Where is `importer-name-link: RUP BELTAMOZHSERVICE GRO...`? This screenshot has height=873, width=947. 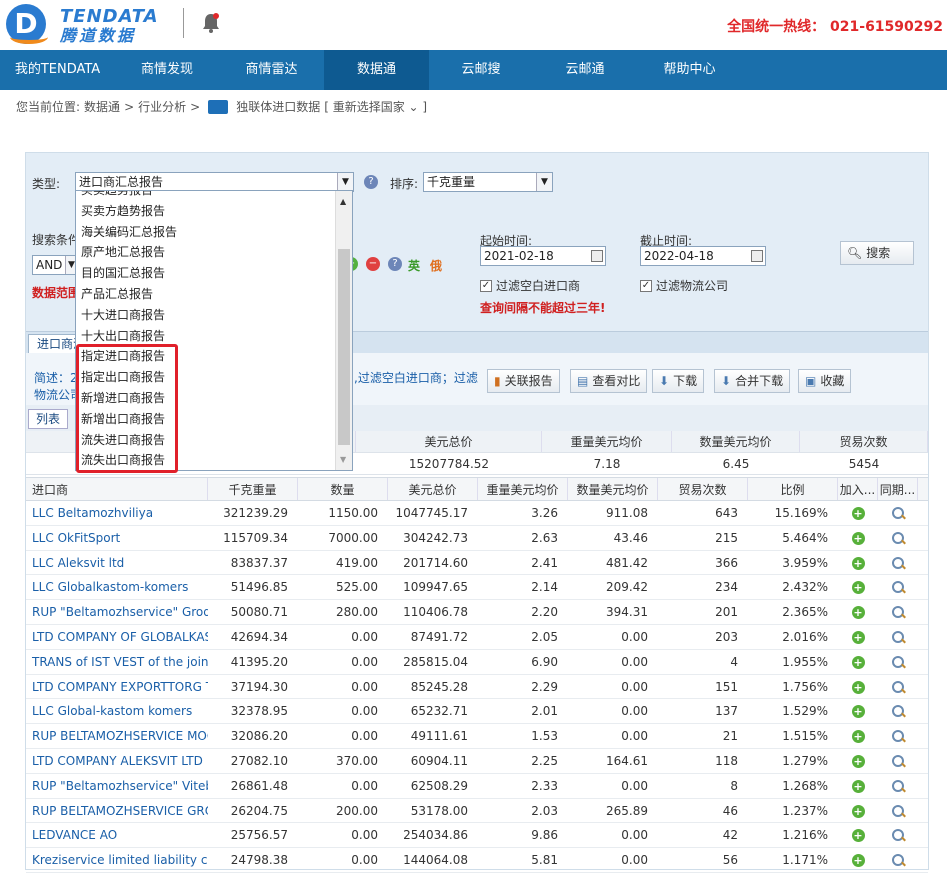
importer-name-link: RUP BELTAMOZHSERVICE GRO... is located at coordinates (117, 811).